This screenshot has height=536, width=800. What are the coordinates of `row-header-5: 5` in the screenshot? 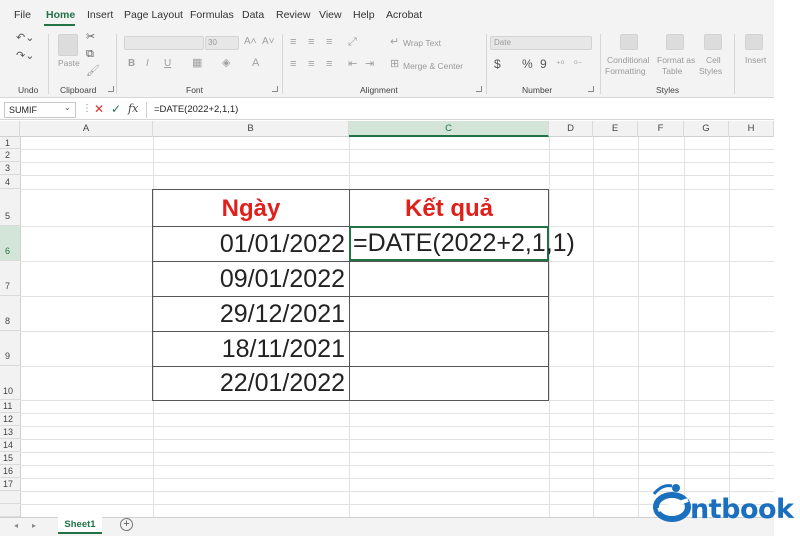 It's located at (10, 207).